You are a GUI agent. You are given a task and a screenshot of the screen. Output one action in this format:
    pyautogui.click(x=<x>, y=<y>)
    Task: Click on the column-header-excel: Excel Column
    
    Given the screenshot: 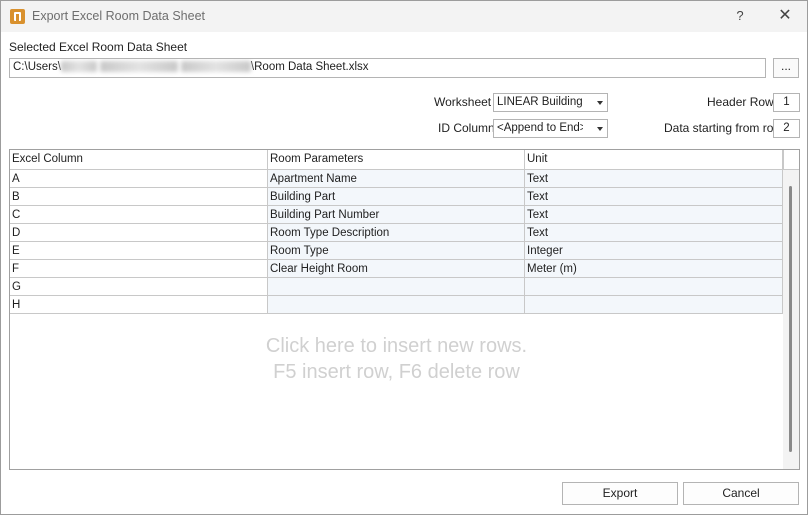 What is the action you would take?
    pyautogui.click(x=139, y=160)
    